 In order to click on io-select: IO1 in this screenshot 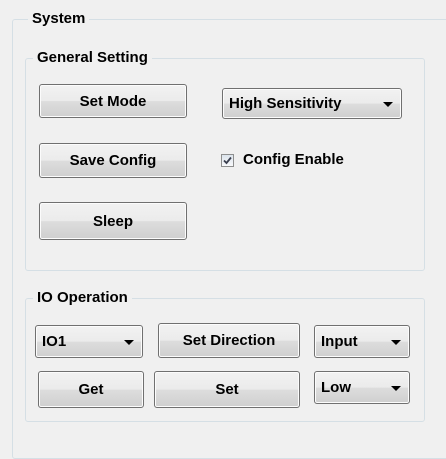, I will do `click(89, 341)`.